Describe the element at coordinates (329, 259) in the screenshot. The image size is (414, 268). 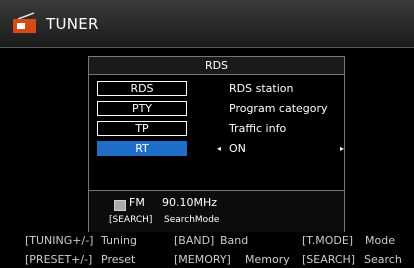
I see `guide-search-key: [SEARCH]` at that location.